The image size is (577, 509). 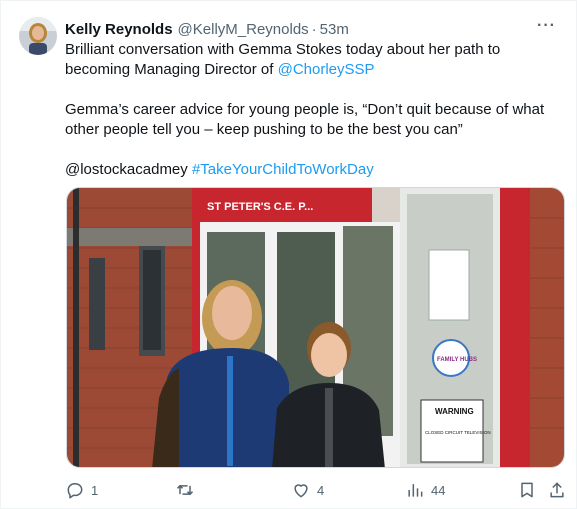 I want to click on tweet-actions: 1 4 44, so click(x=315, y=490).